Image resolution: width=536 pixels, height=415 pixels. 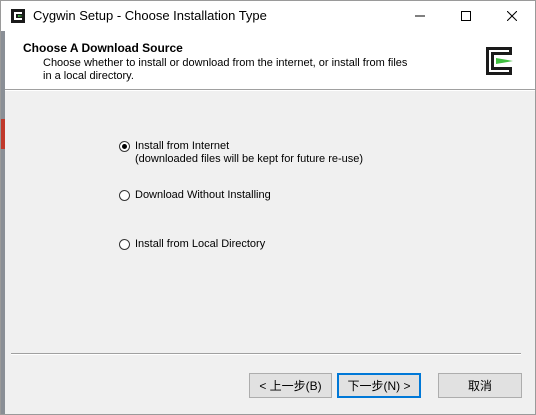 What do you see at coordinates (203, 195) in the screenshot?
I see `option-label: Download Without Installing` at bounding box center [203, 195].